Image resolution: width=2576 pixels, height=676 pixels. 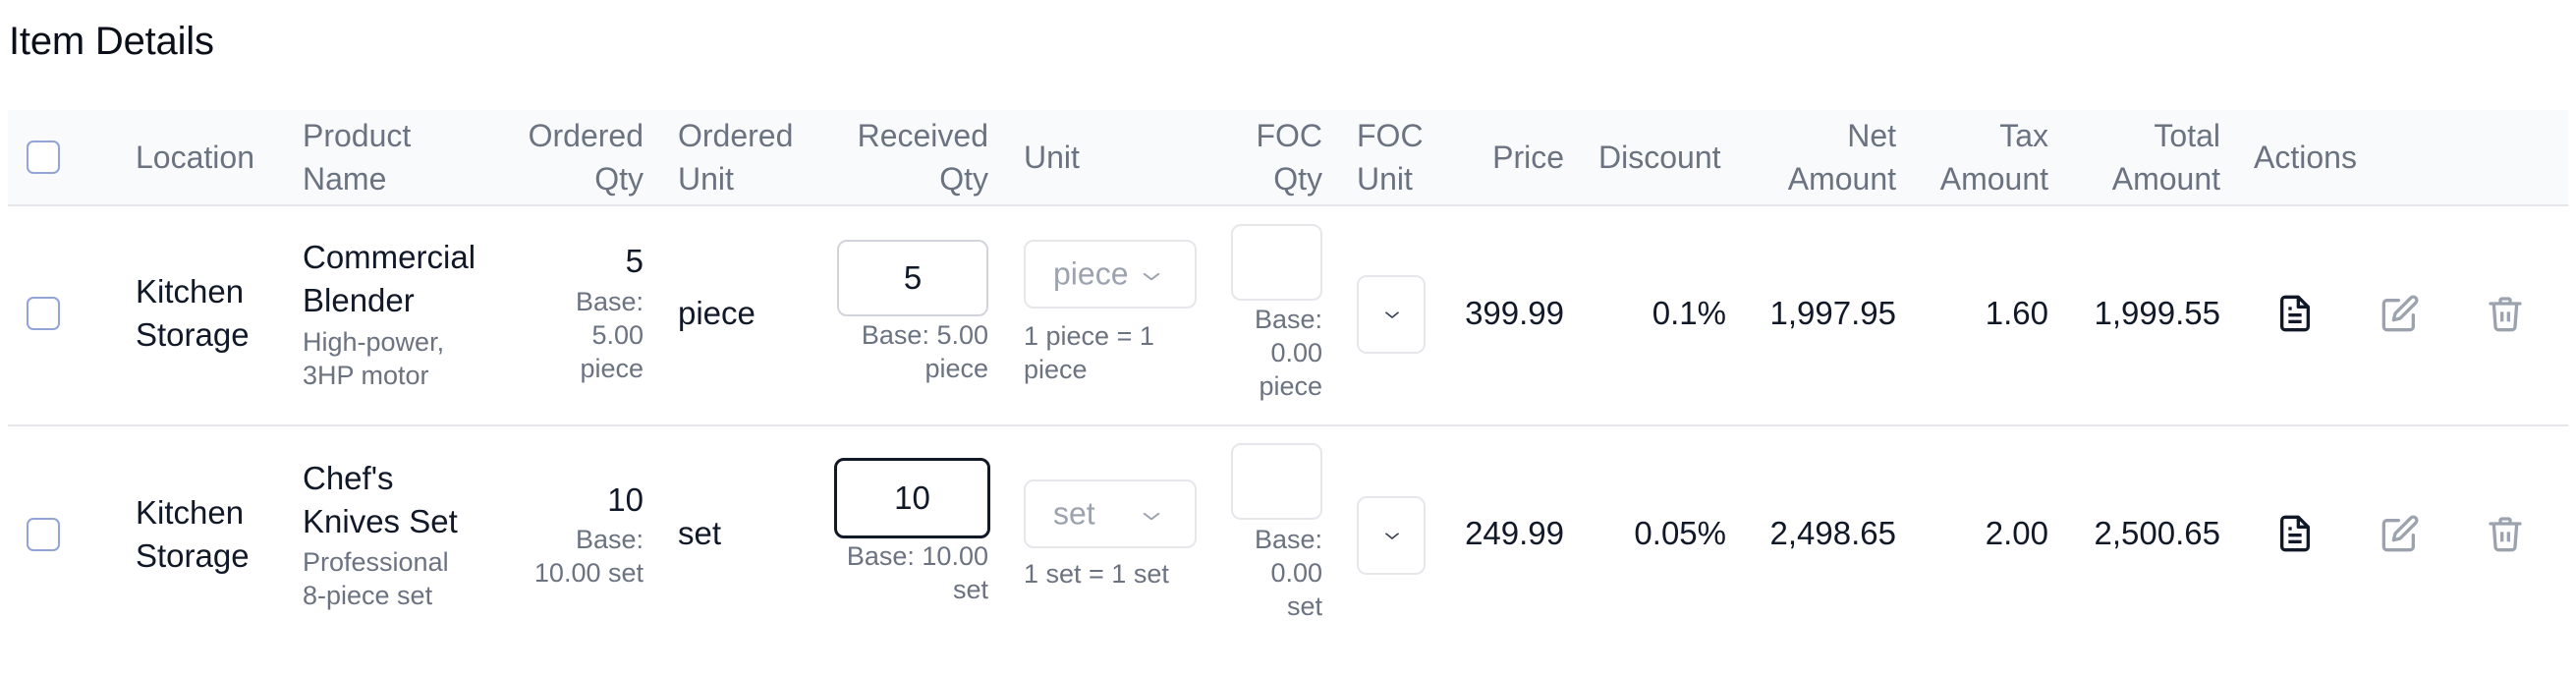 I want to click on ordered-unit: set, so click(x=700, y=533).